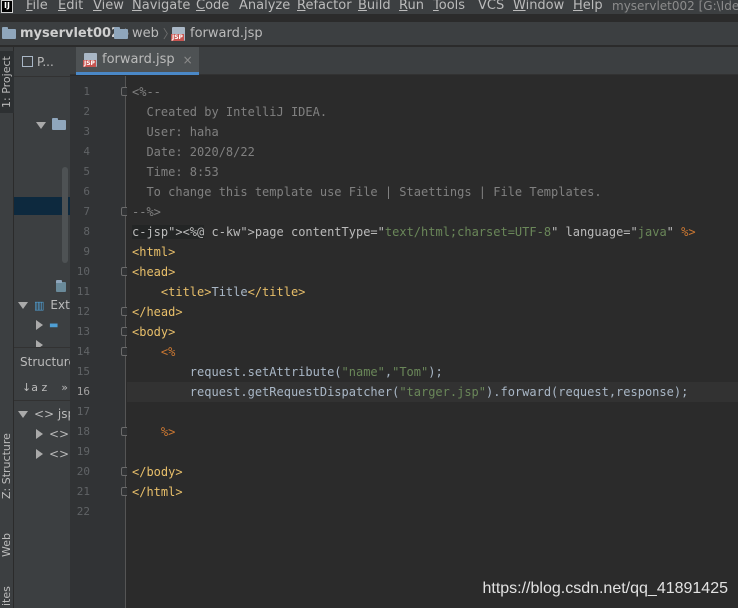  Describe the element at coordinates (137, 61) in the screenshot. I see `editor-tab-forward-jsp: forward.jsp ×` at that location.